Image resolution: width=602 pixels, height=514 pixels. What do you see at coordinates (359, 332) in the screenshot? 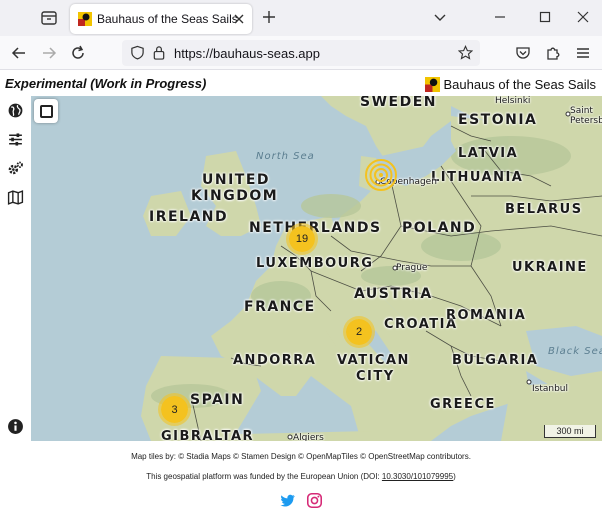
I see `marker-cluster: 2` at bounding box center [359, 332].